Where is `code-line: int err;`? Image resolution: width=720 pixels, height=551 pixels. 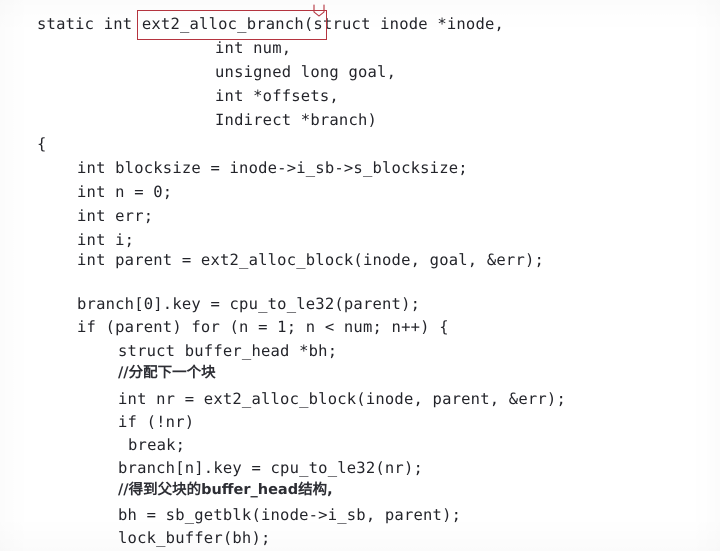
code-line: int err; is located at coordinates (115, 216).